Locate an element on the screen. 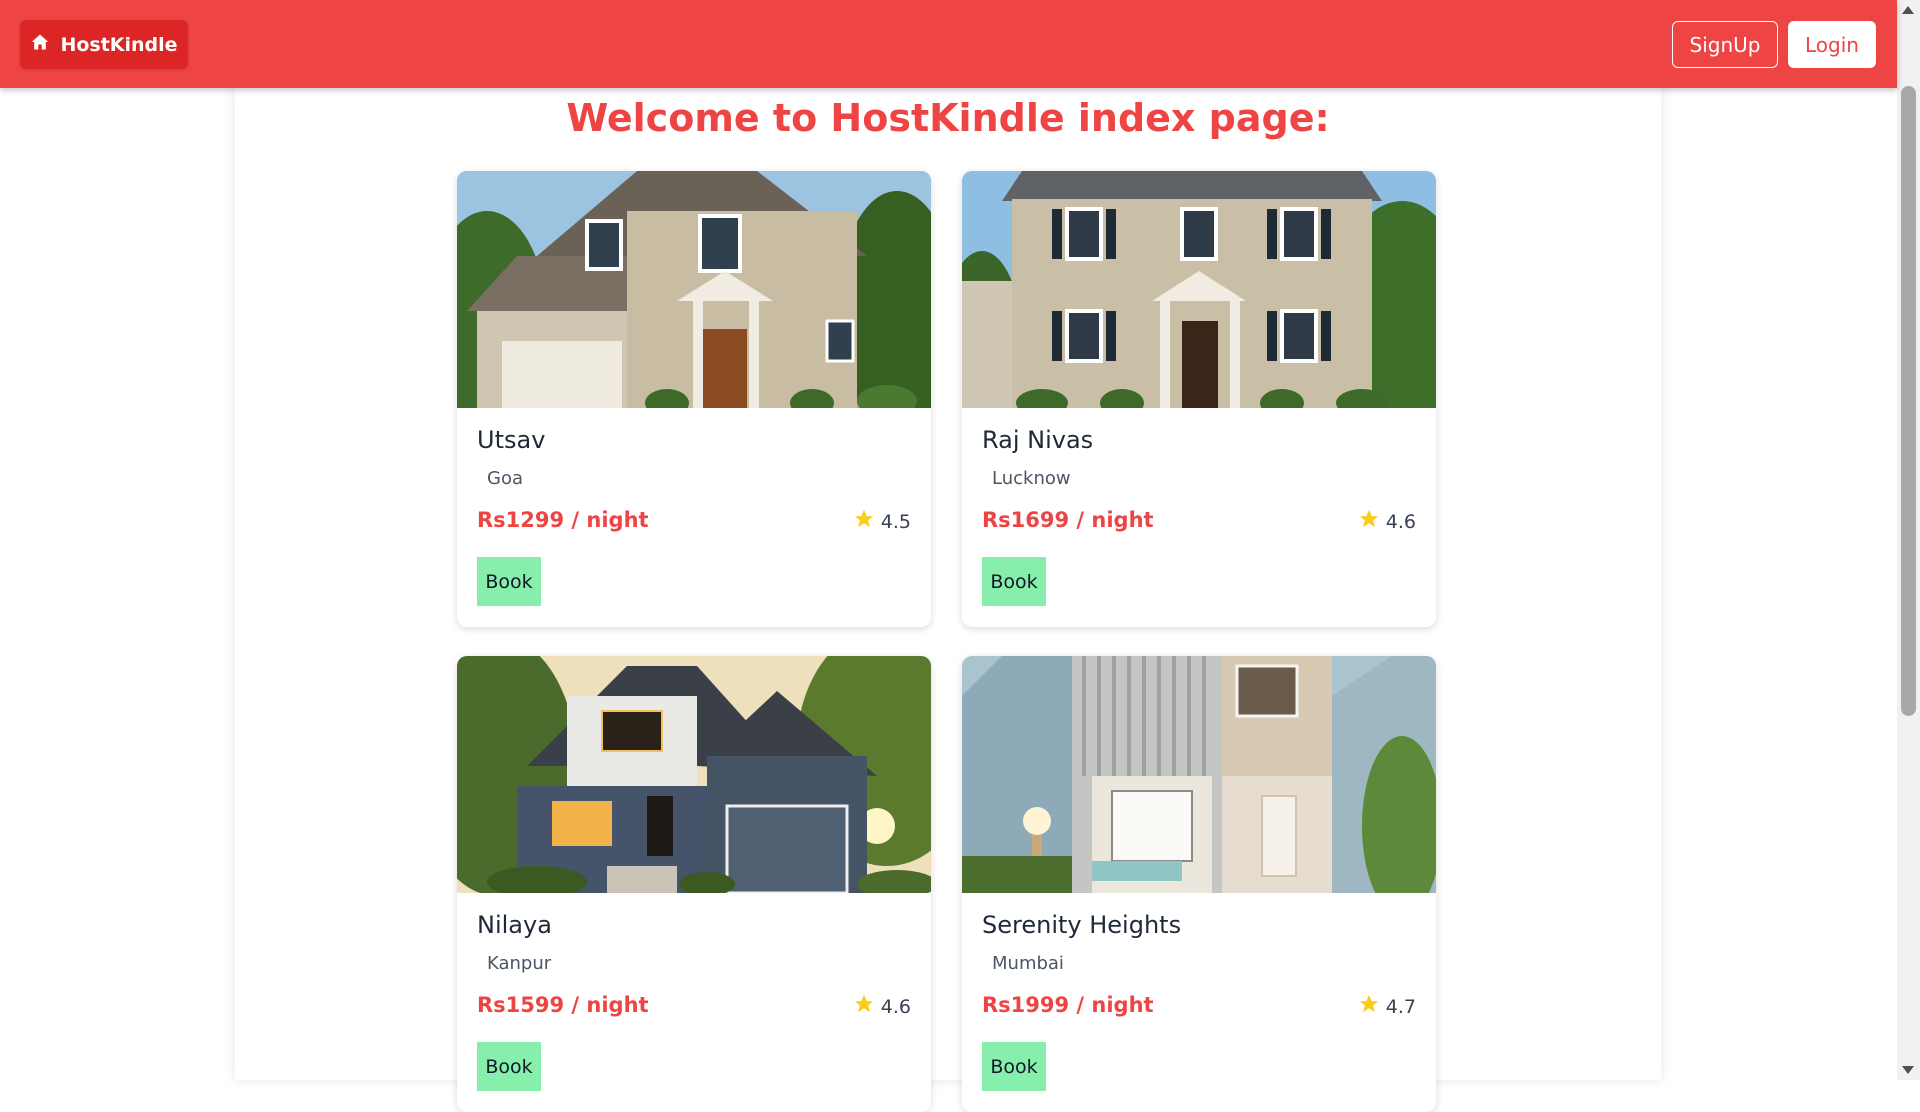 The image size is (1920, 1112). navbar: HostKindle SignUp Login is located at coordinates (948, 44).